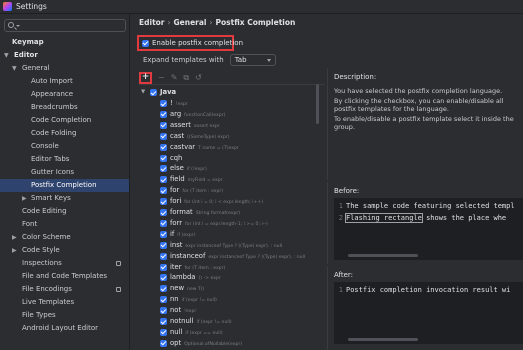 This screenshot has width=523, height=350. Describe the element at coordinates (64, 55) in the screenshot. I see `sidebar-item-editor: ▼ Editor` at that location.